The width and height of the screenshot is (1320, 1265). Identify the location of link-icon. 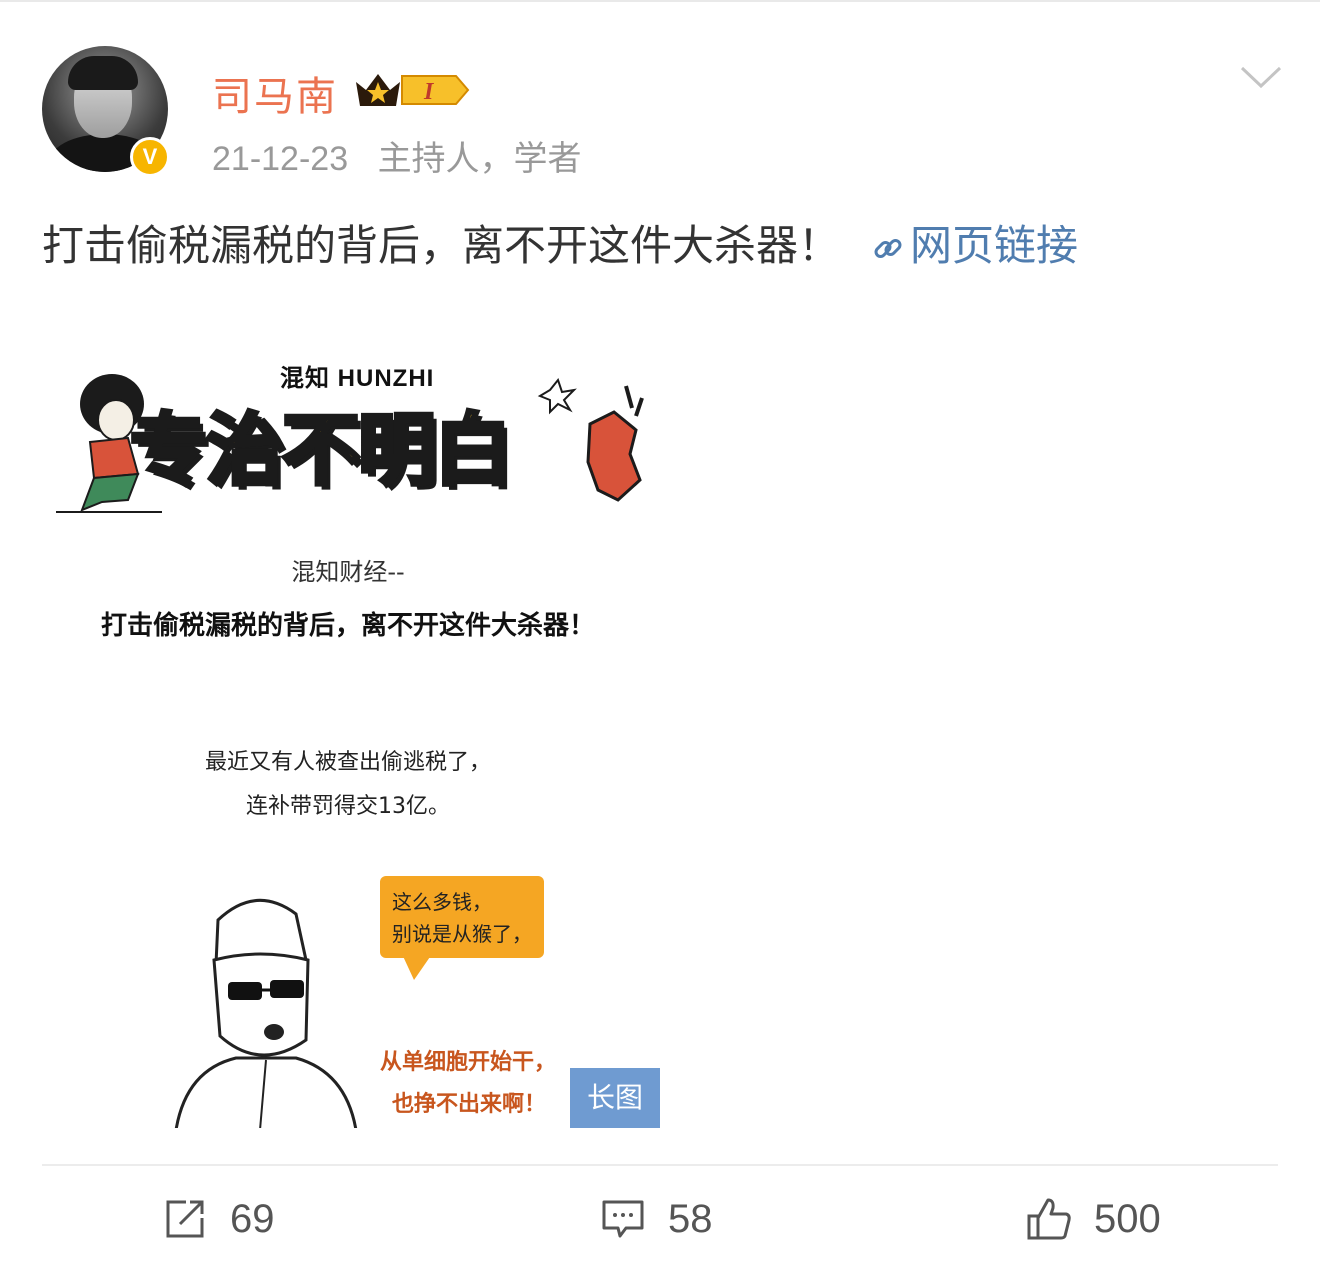
(888, 248).